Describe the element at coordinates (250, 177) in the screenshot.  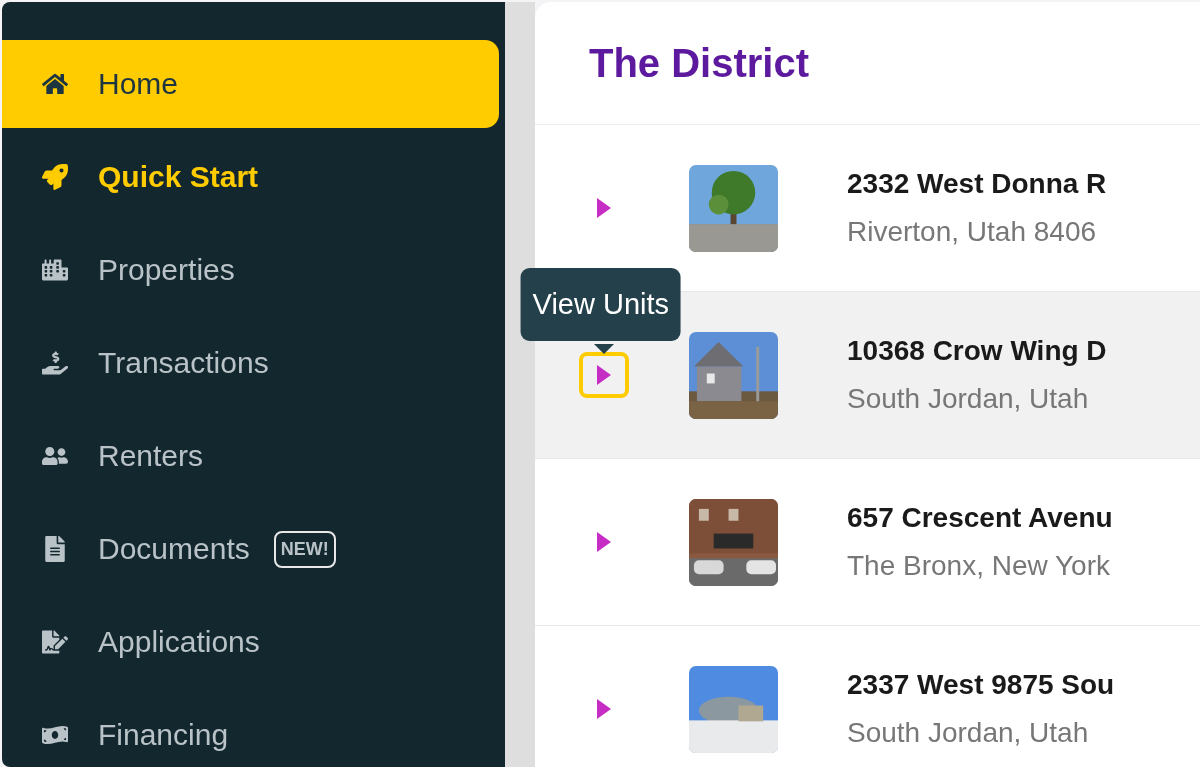
I see `sidebar-item: Quick Start` at that location.